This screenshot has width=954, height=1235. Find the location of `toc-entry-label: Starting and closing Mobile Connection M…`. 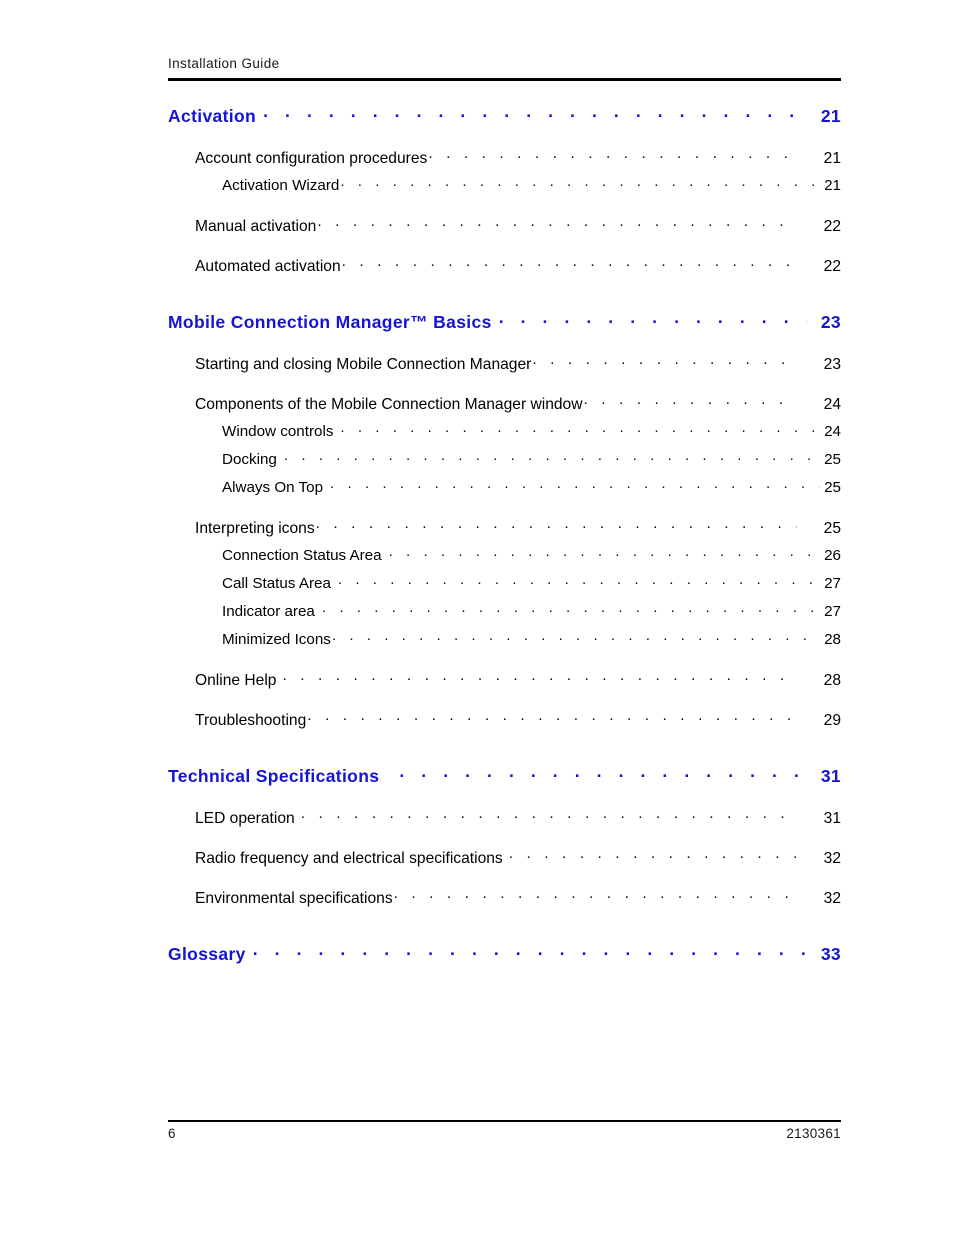

toc-entry-label: Starting and closing Mobile Connection M… is located at coordinates (363, 364).